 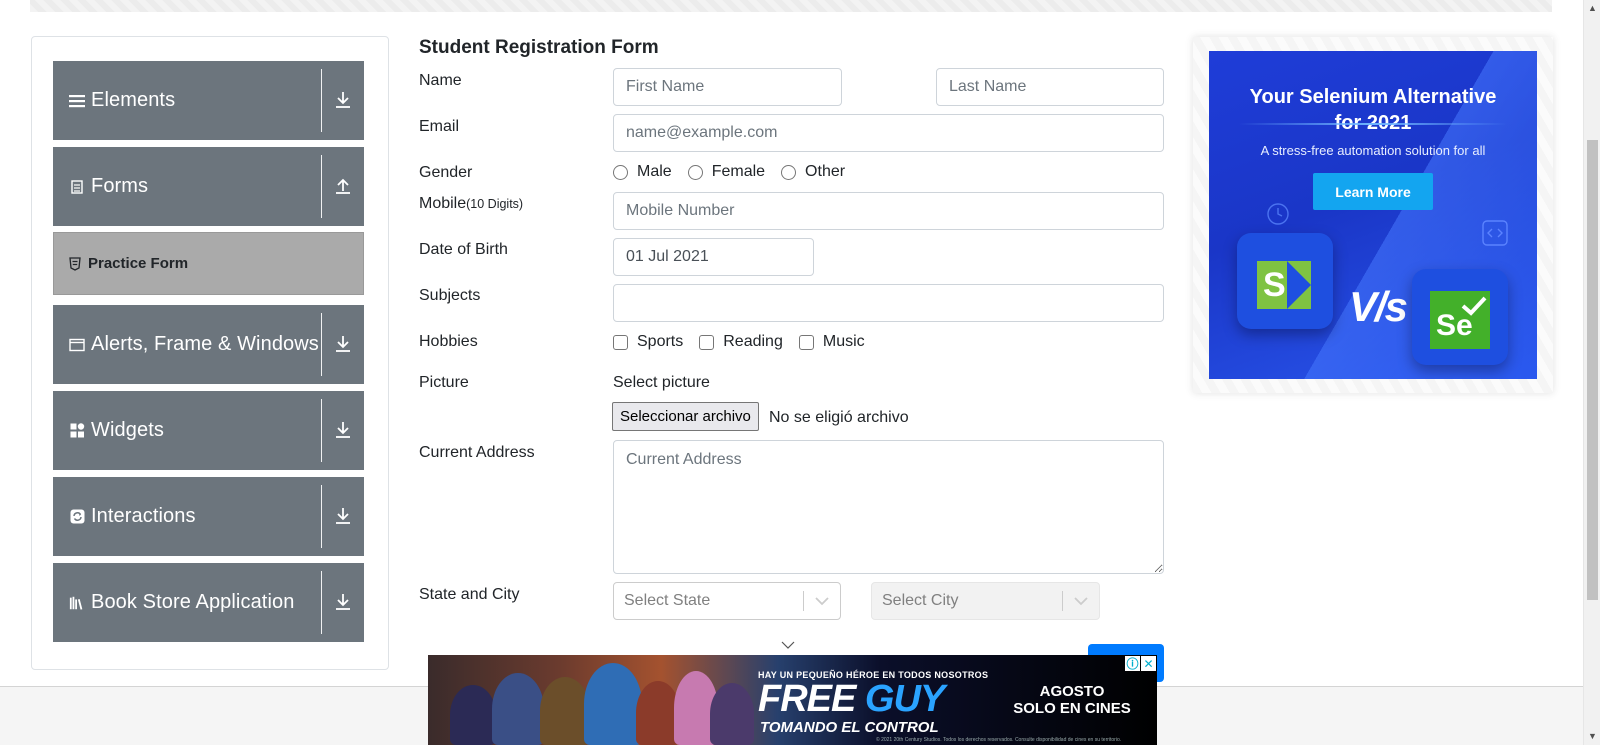 What do you see at coordinates (1592, 8) in the screenshot?
I see `scroll-up-icon: ▲` at bounding box center [1592, 8].